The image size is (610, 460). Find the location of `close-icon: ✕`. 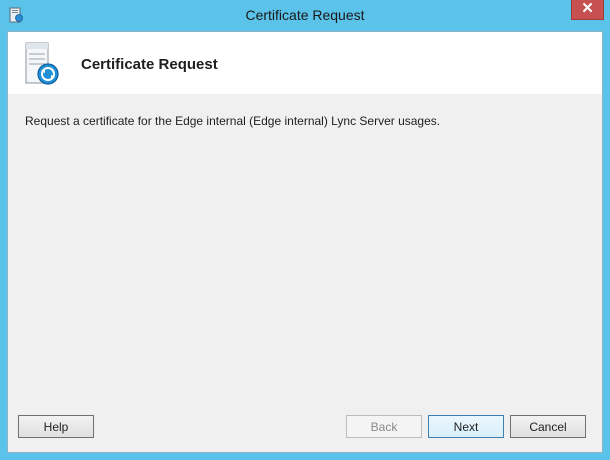

close-icon: ✕ is located at coordinates (587, 8).